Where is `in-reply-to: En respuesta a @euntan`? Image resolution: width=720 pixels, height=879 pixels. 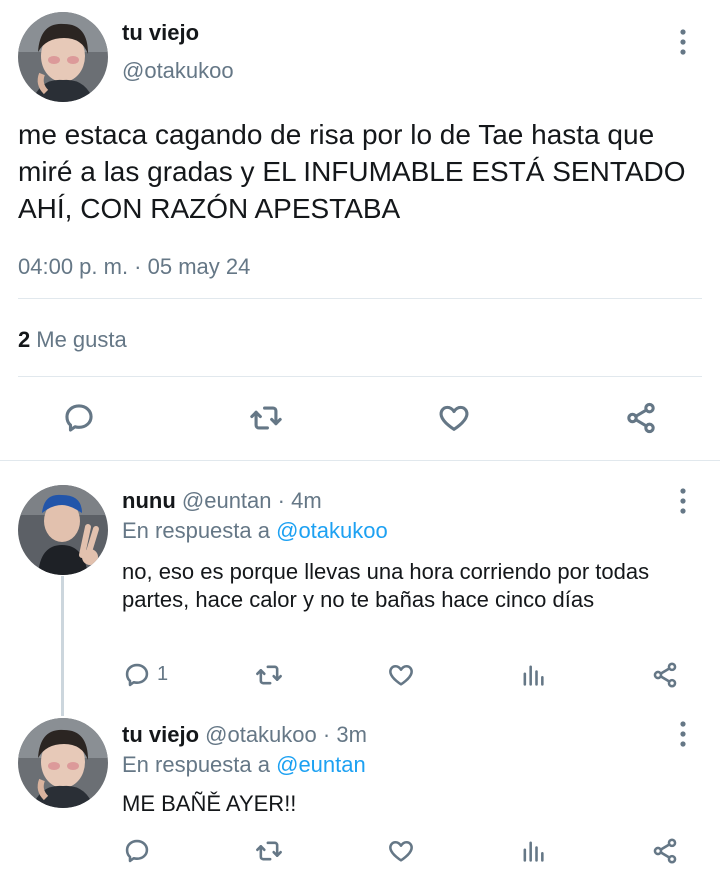
in-reply-to: En respuesta a @euntan is located at coordinates (244, 765).